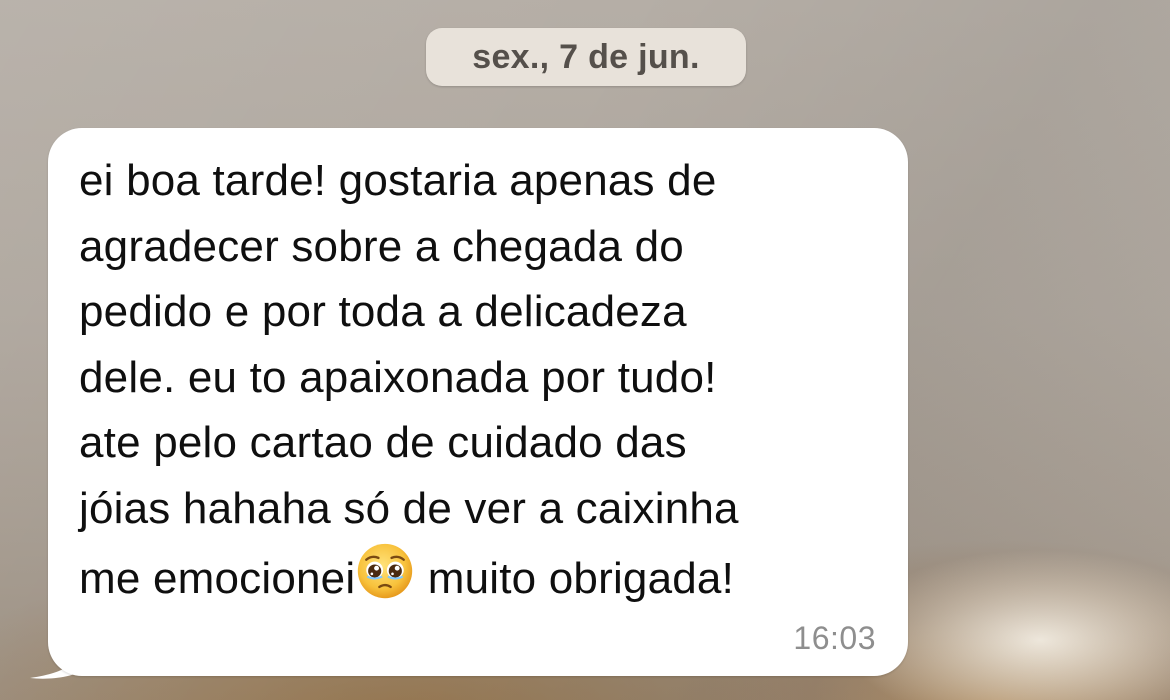  What do you see at coordinates (385, 571) in the screenshot?
I see `pleading-face-emoji-icon` at bounding box center [385, 571].